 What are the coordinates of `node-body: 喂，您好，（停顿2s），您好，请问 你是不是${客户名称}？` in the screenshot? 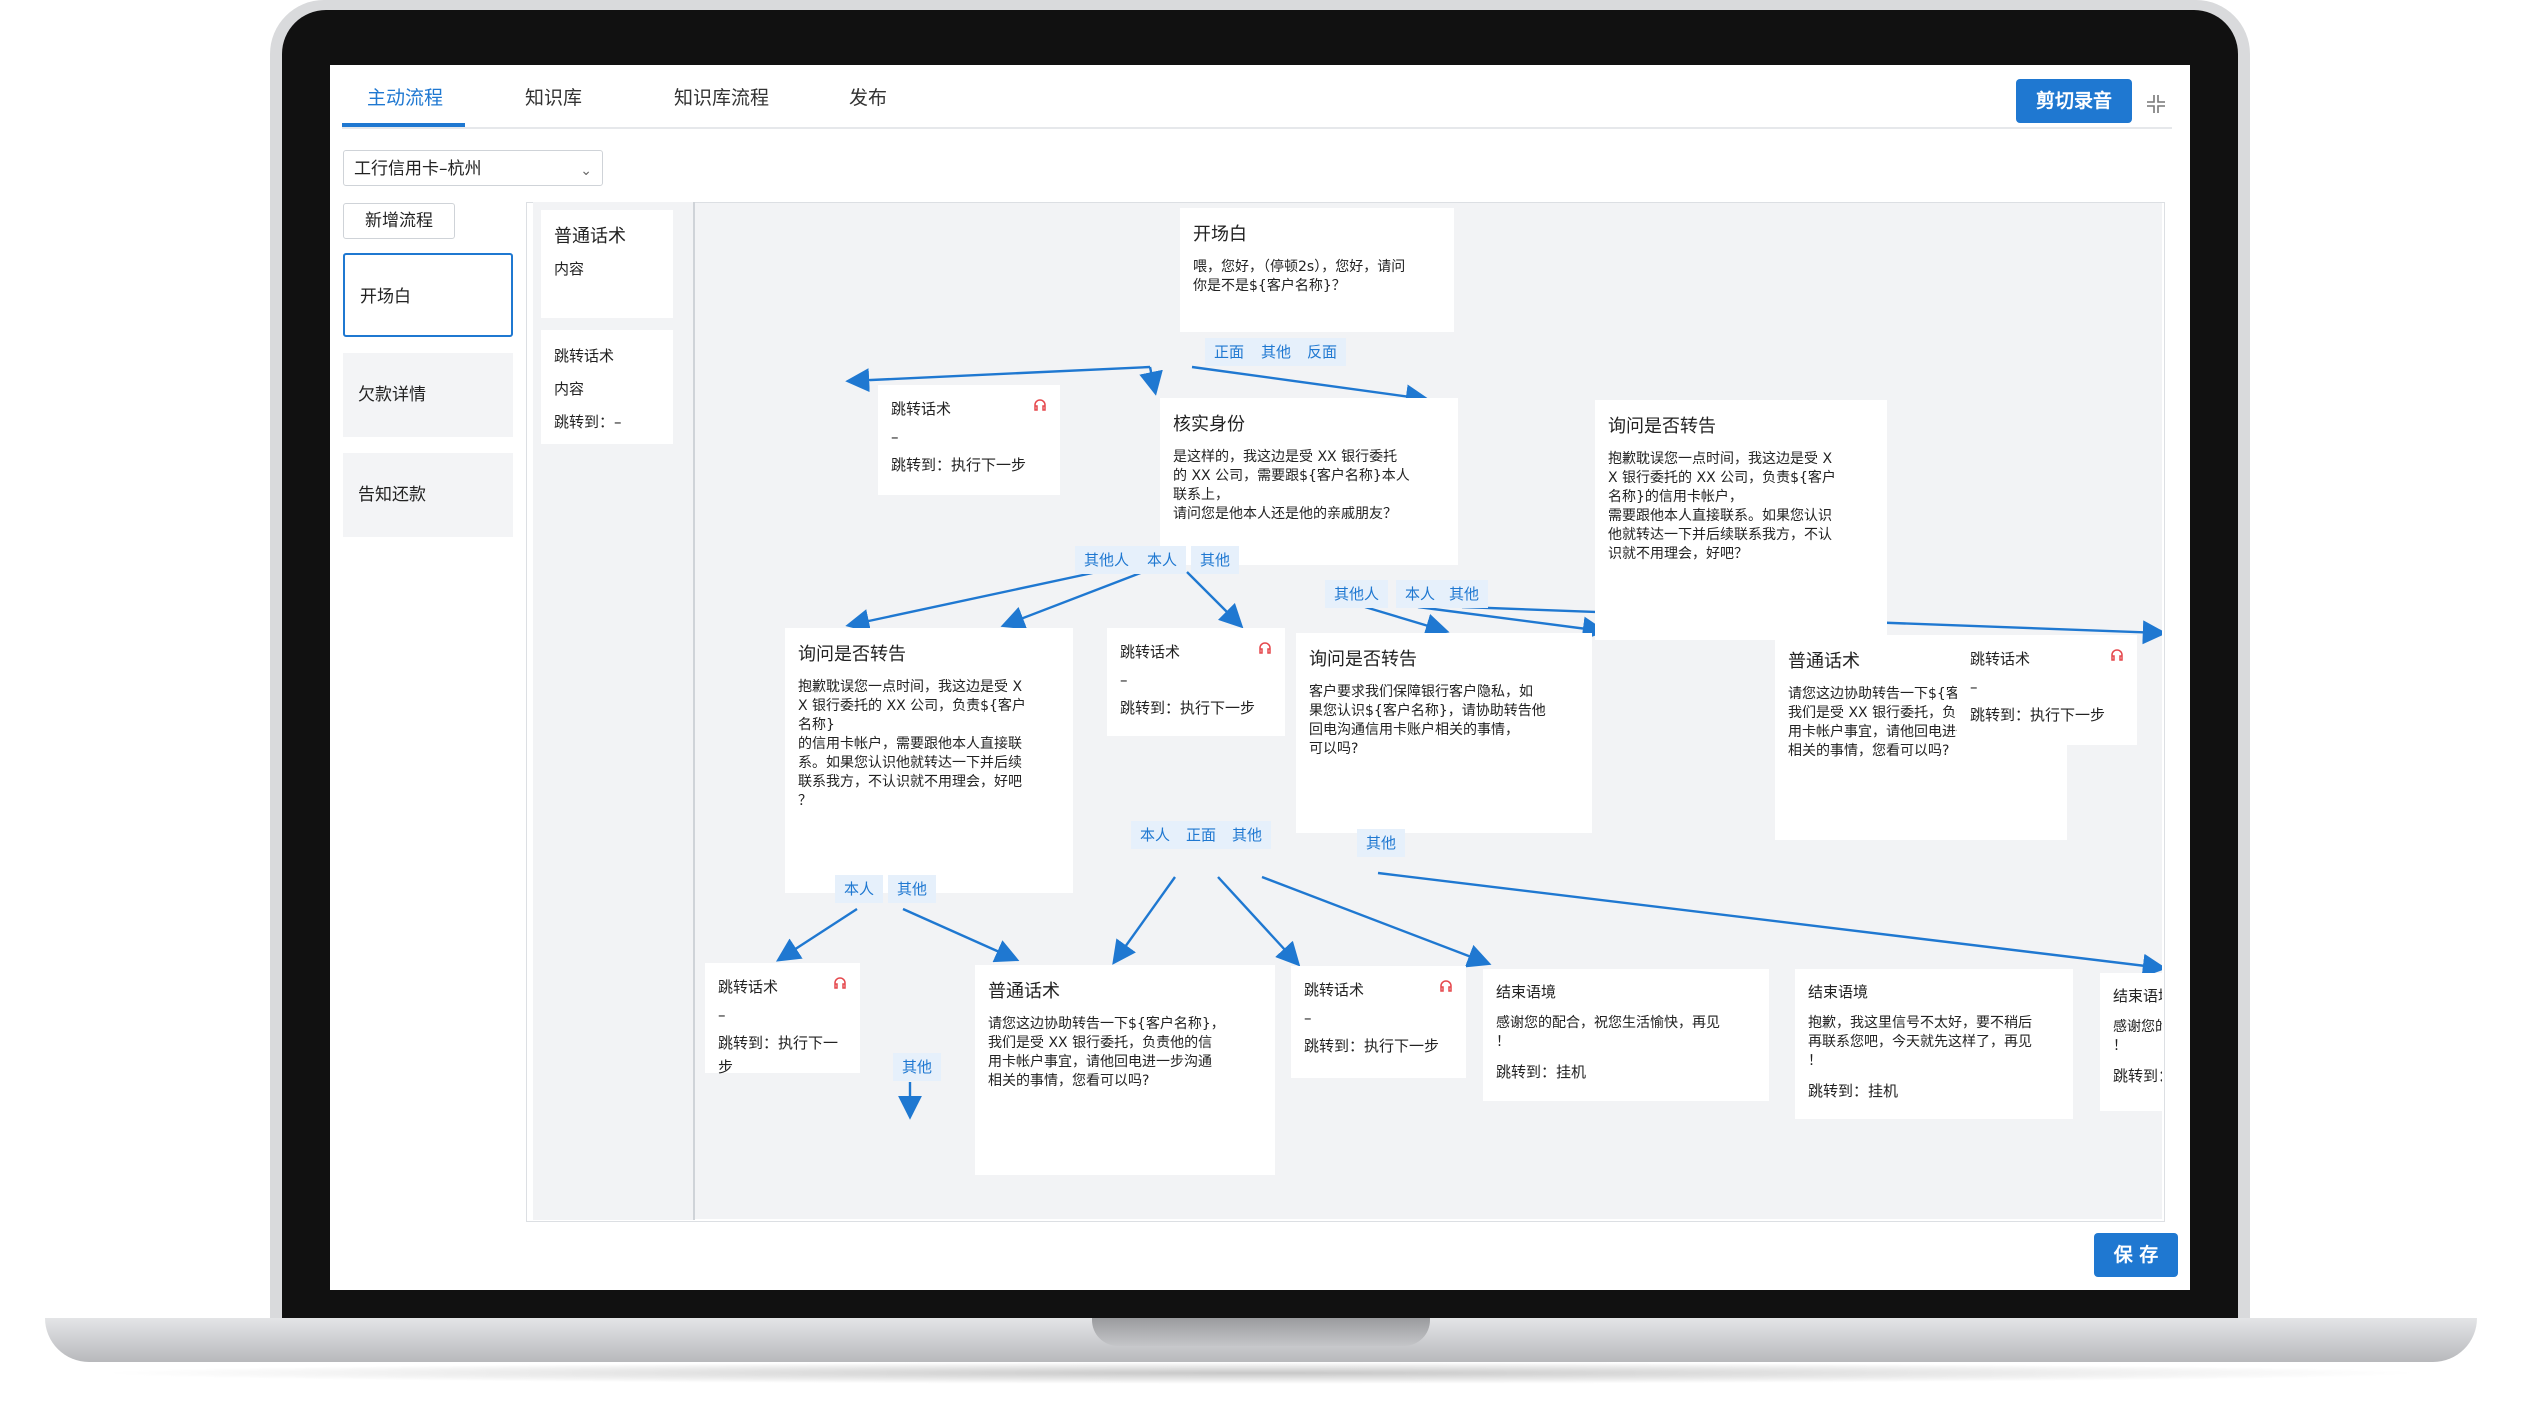 It's located at (1299, 276).